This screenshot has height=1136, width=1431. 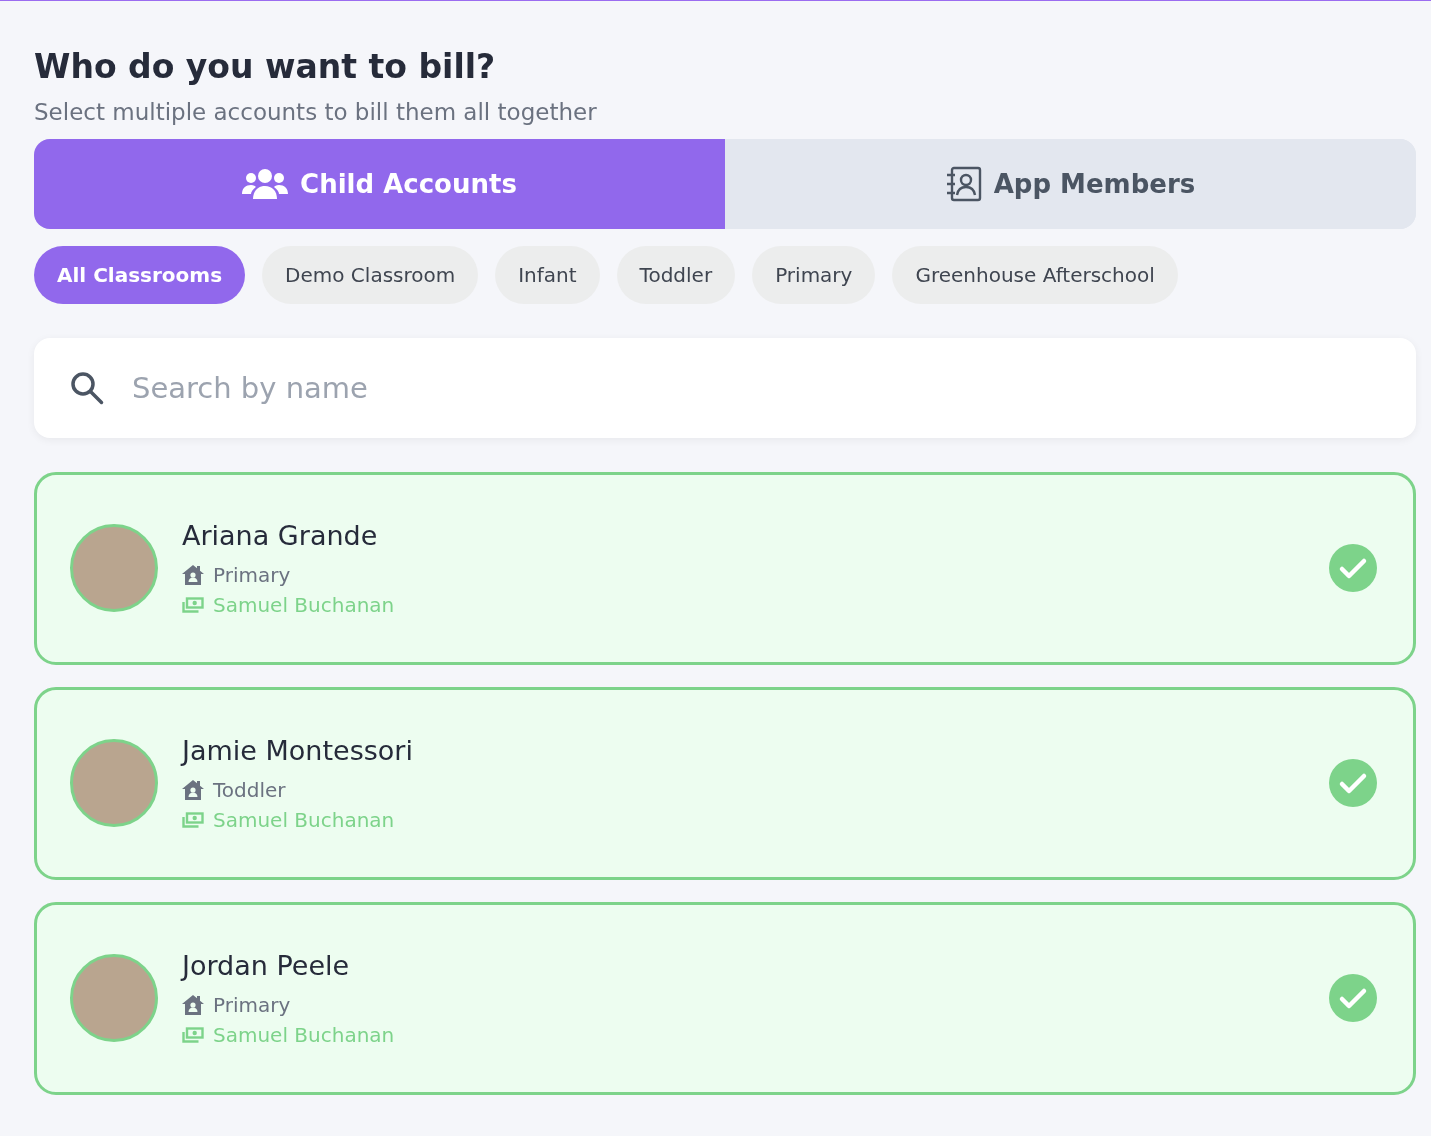 I want to click on account-name: Ariana Grande, so click(x=280, y=535).